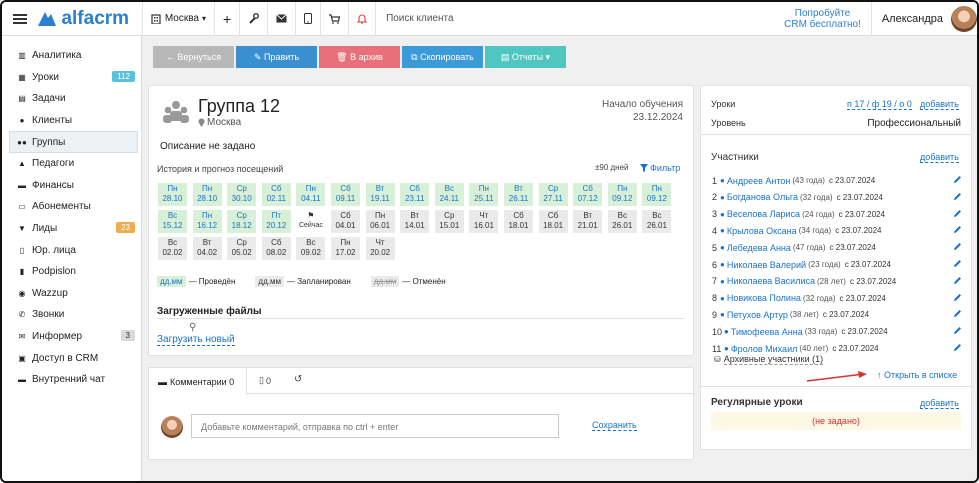  I want to click on attendance-day: Ср 30.10, so click(242, 194).